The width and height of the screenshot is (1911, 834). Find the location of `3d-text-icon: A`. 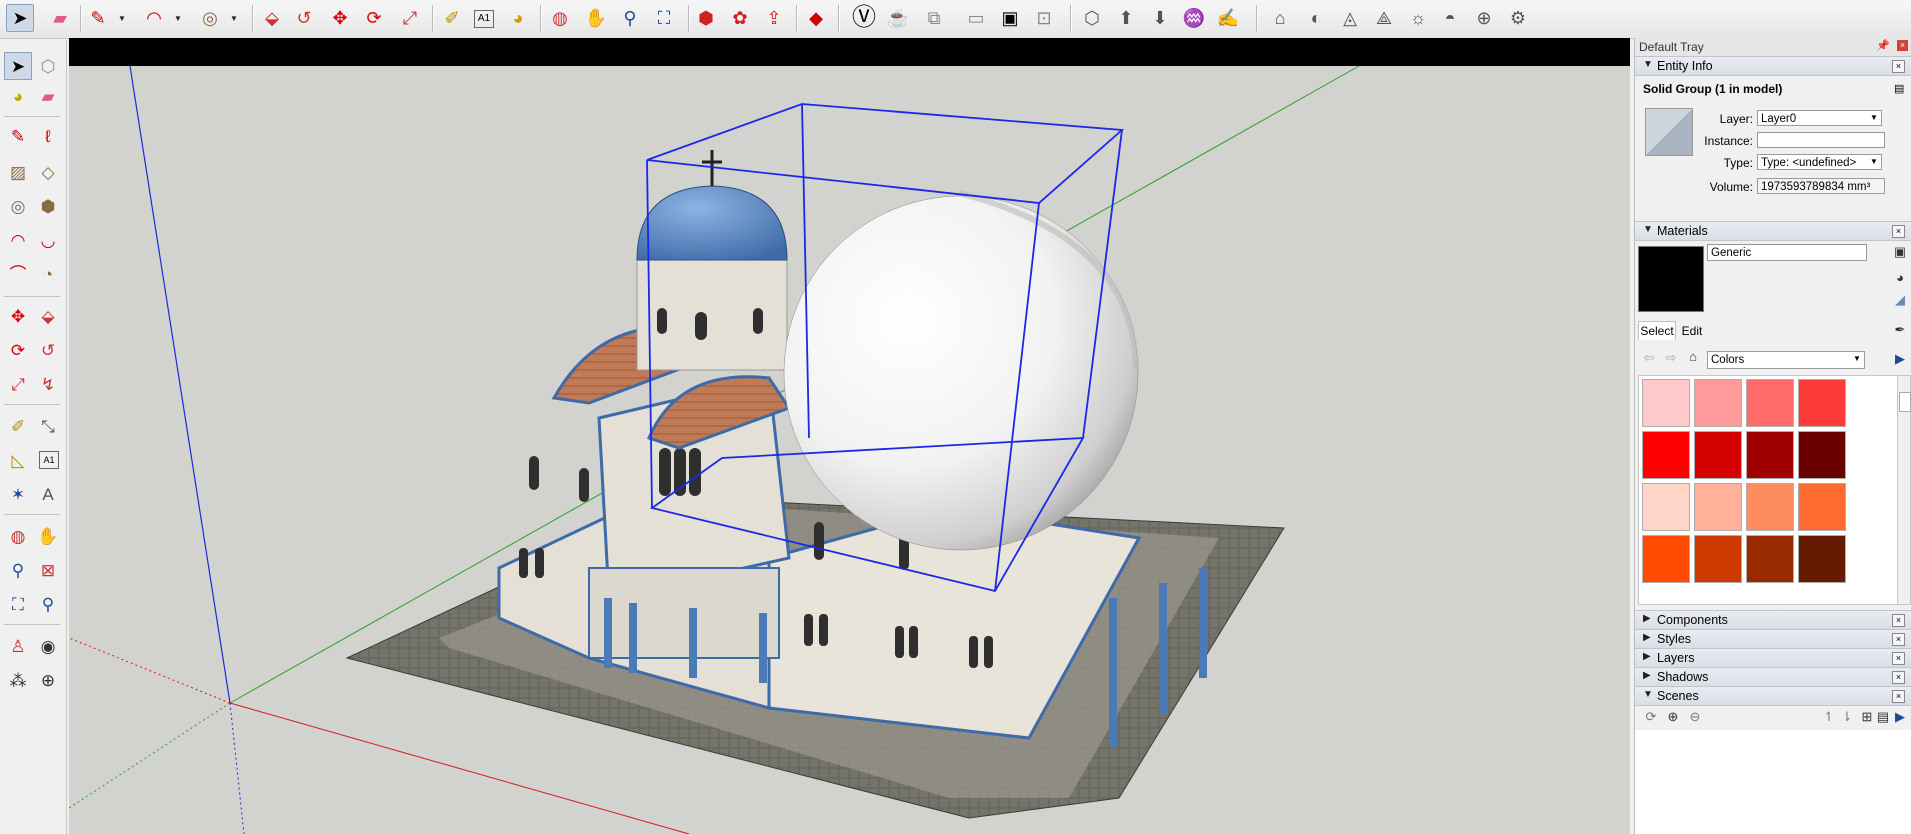

3d-text-icon: A is located at coordinates (48, 494).